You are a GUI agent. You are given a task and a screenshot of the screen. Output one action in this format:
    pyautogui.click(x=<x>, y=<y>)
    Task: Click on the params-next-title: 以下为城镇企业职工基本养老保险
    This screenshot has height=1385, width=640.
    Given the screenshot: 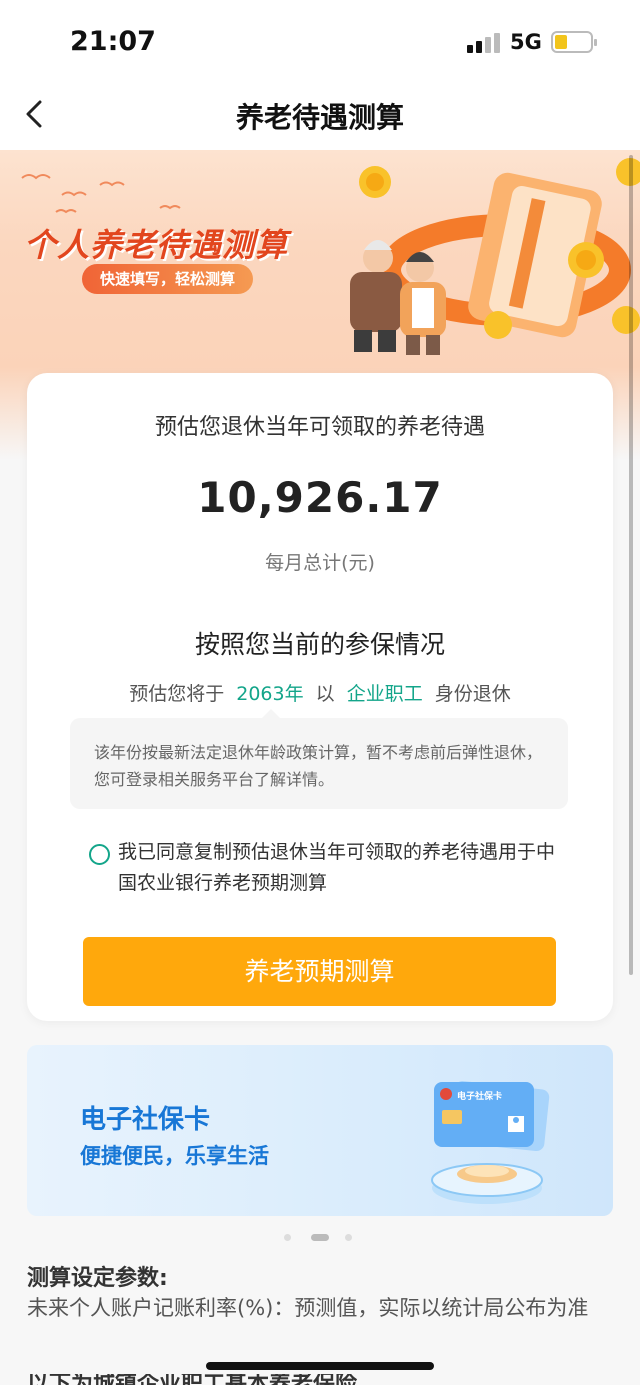 What is the action you would take?
    pyautogui.click(x=192, y=1379)
    